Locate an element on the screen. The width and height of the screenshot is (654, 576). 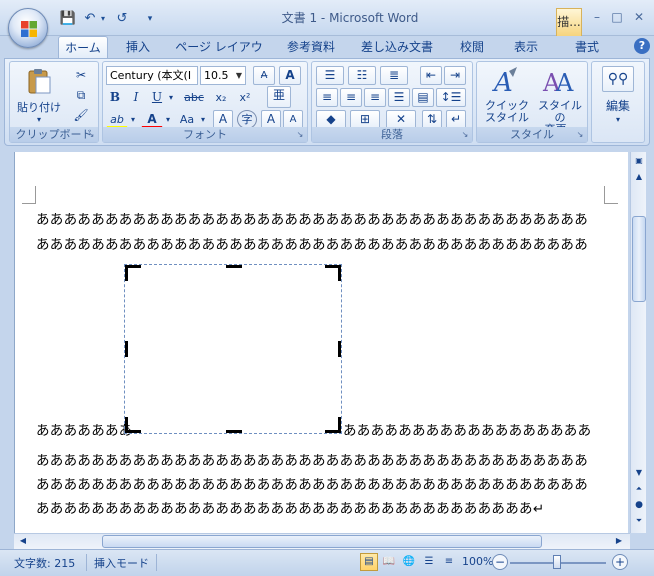
outline-view-icon: ☰ is located at coordinates (429, 562).